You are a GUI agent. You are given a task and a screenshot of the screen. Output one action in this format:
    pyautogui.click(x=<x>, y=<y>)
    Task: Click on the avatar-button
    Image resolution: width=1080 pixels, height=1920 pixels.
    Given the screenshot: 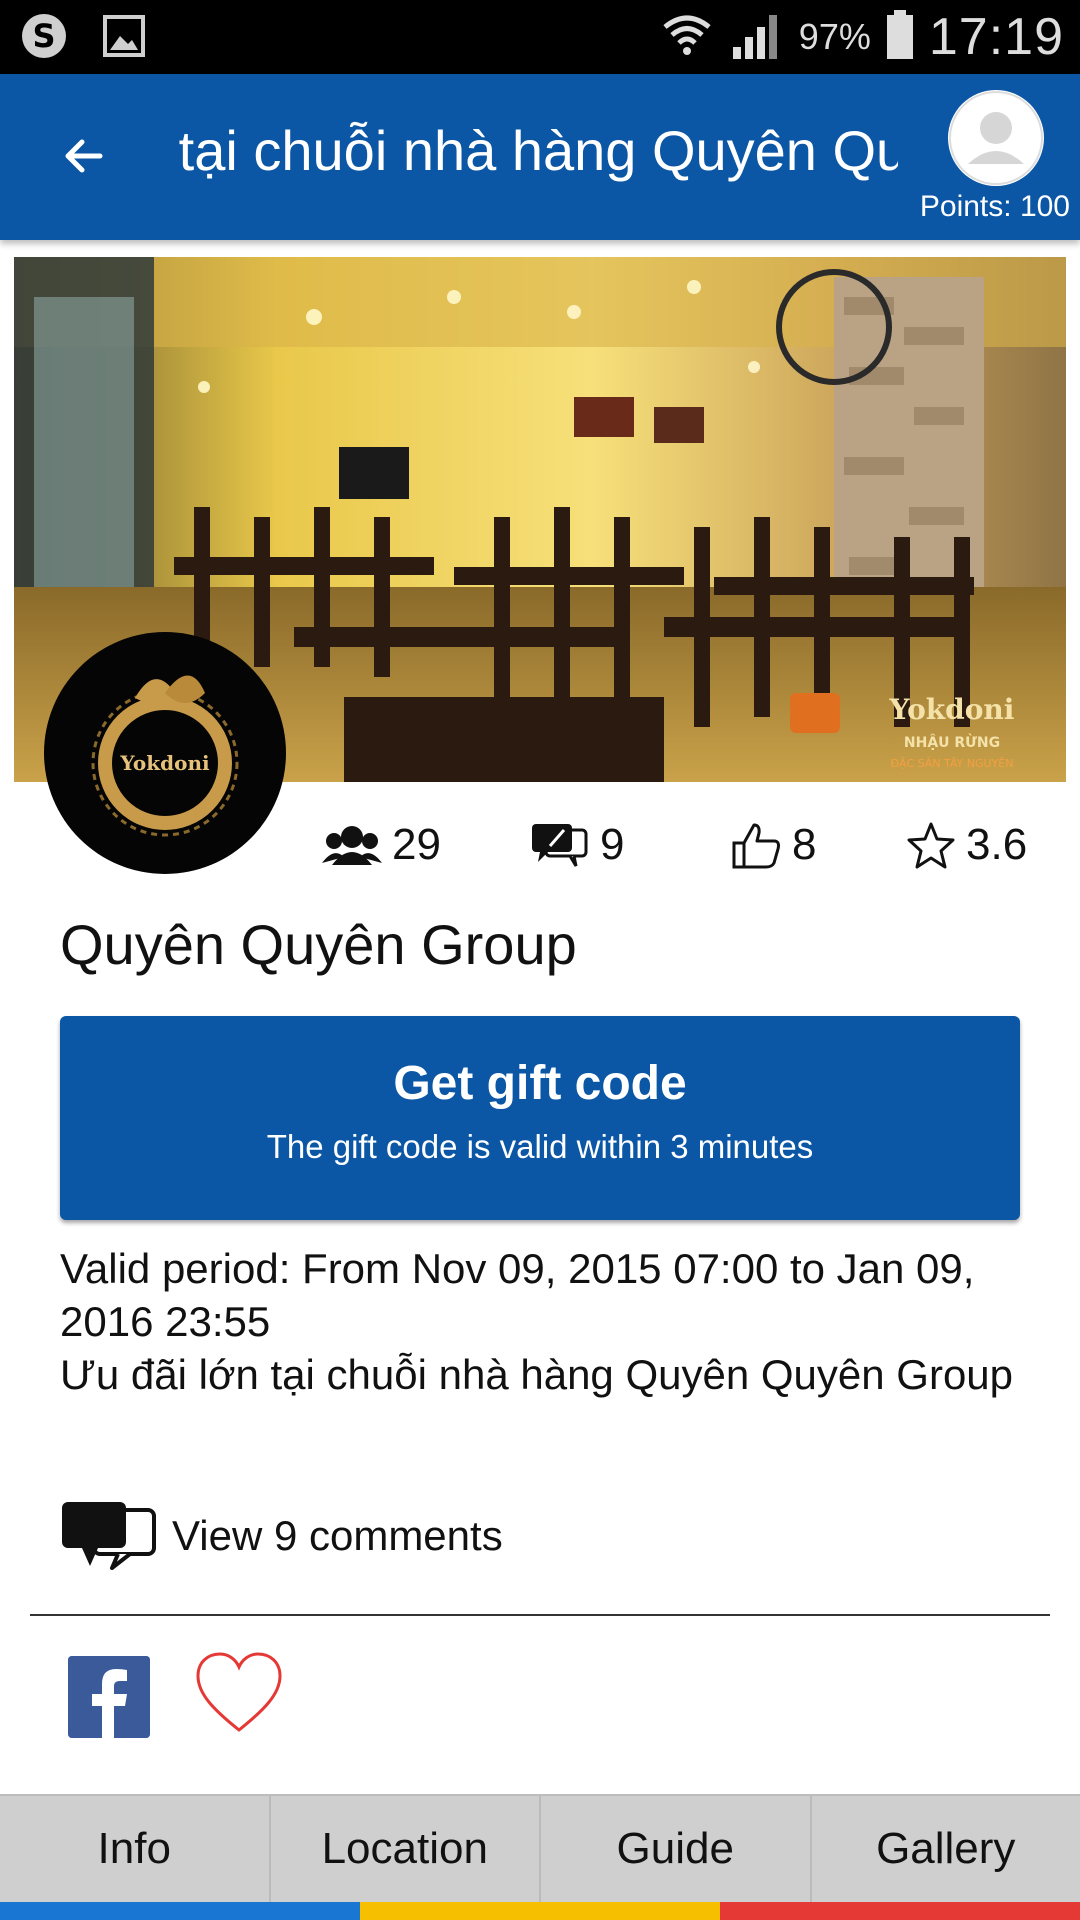 What is the action you would take?
    pyautogui.click(x=996, y=138)
    